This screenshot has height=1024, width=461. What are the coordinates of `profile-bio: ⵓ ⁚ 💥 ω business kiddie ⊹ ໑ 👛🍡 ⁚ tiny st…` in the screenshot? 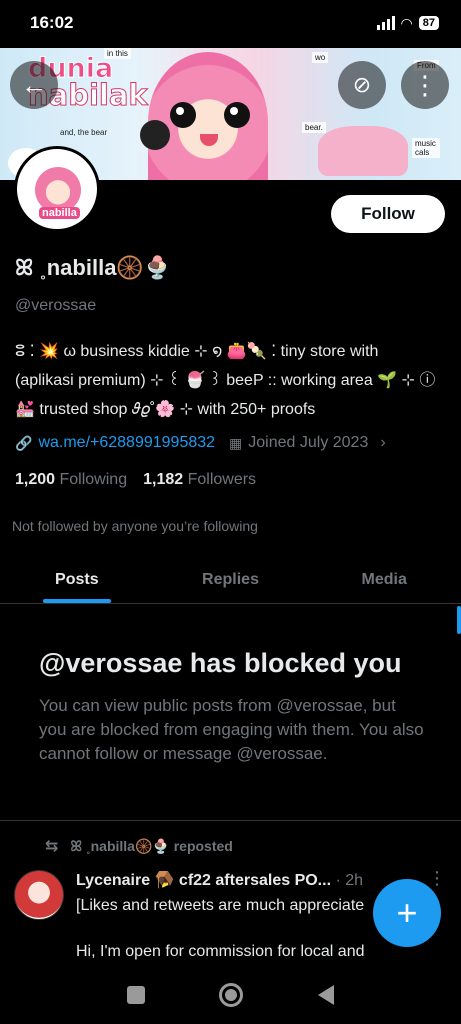 It's located at (225, 380).